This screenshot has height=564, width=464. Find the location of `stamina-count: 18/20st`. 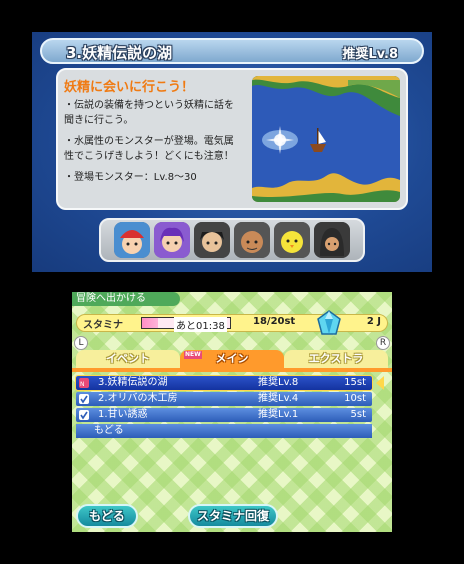

stamina-count: 18/20st is located at coordinates (274, 321).